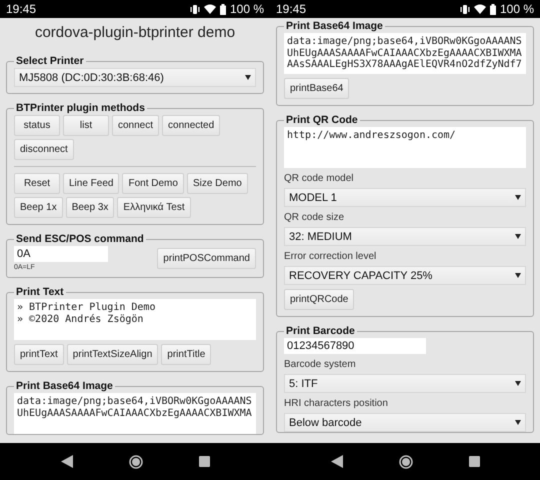 The width and height of the screenshot is (540, 480). What do you see at coordinates (405, 236) in the screenshot?
I see `dropdown: 32: MEDIUM` at bounding box center [405, 236].